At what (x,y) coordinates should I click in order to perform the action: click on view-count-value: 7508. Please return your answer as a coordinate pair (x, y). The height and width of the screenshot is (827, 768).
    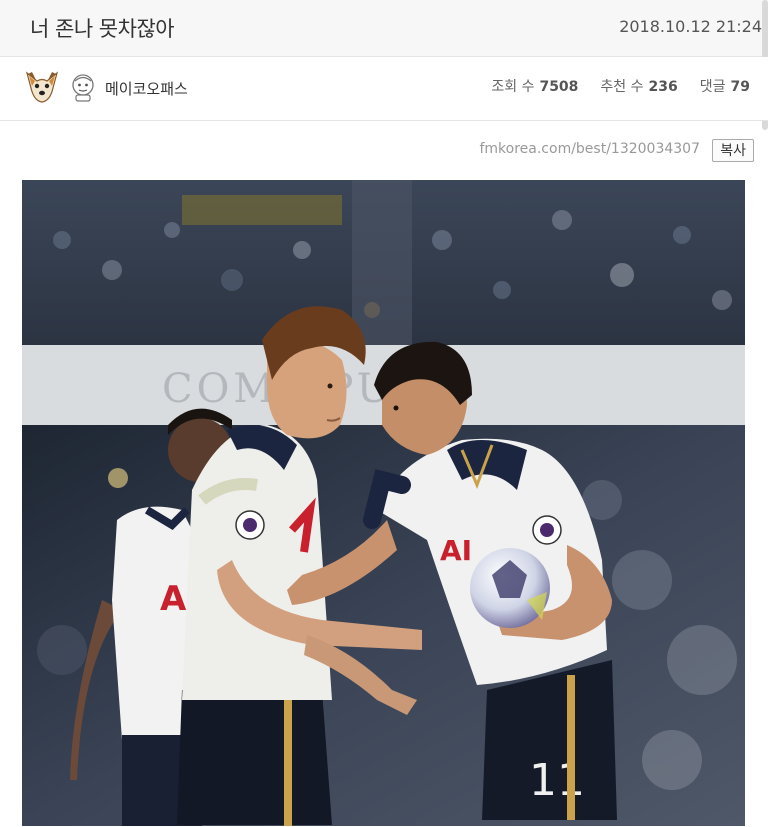
    Looking at the image, I should click on (559, 87).